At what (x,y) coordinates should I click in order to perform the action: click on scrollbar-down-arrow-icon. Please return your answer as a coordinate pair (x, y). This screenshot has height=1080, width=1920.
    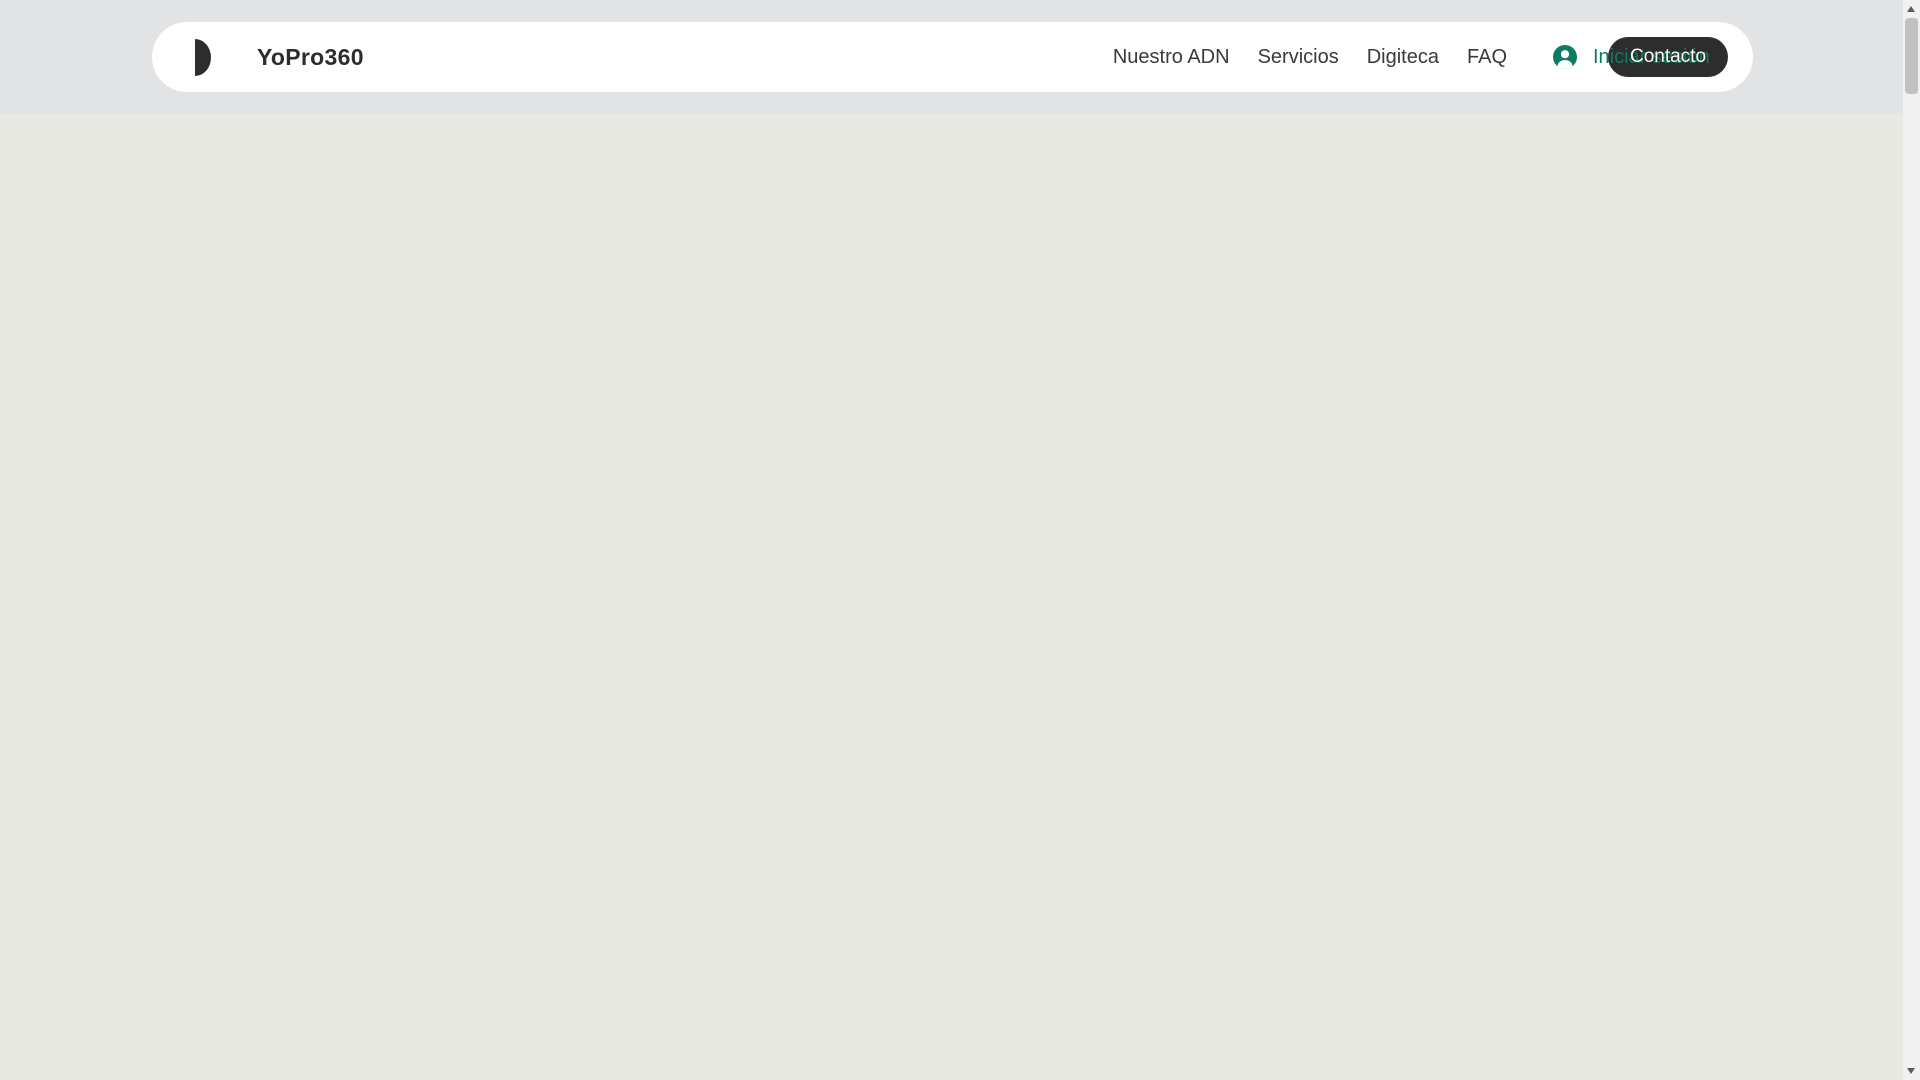
    Looking at the image, I should click on (1911, 1071).